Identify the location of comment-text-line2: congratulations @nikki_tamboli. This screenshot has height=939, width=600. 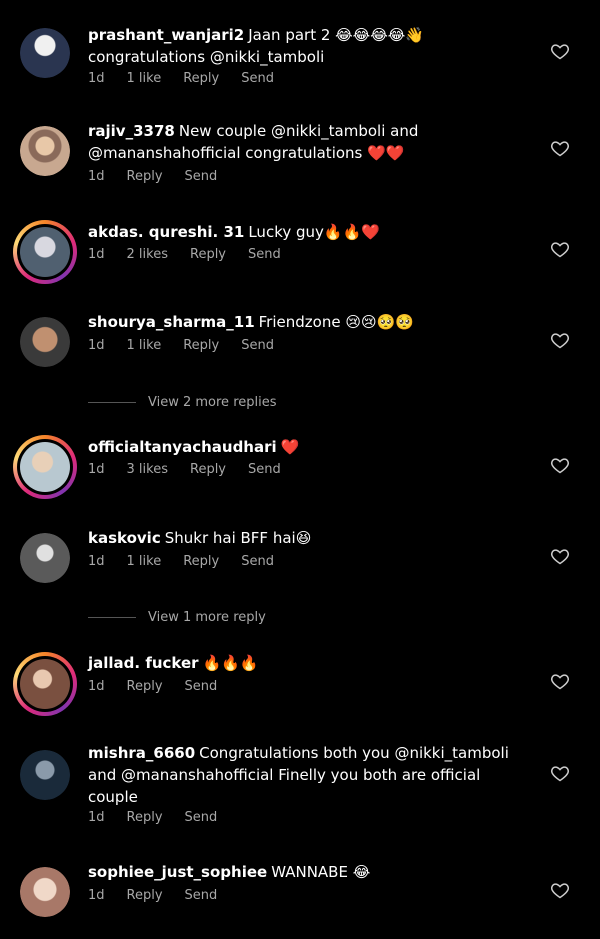
(206, 57).